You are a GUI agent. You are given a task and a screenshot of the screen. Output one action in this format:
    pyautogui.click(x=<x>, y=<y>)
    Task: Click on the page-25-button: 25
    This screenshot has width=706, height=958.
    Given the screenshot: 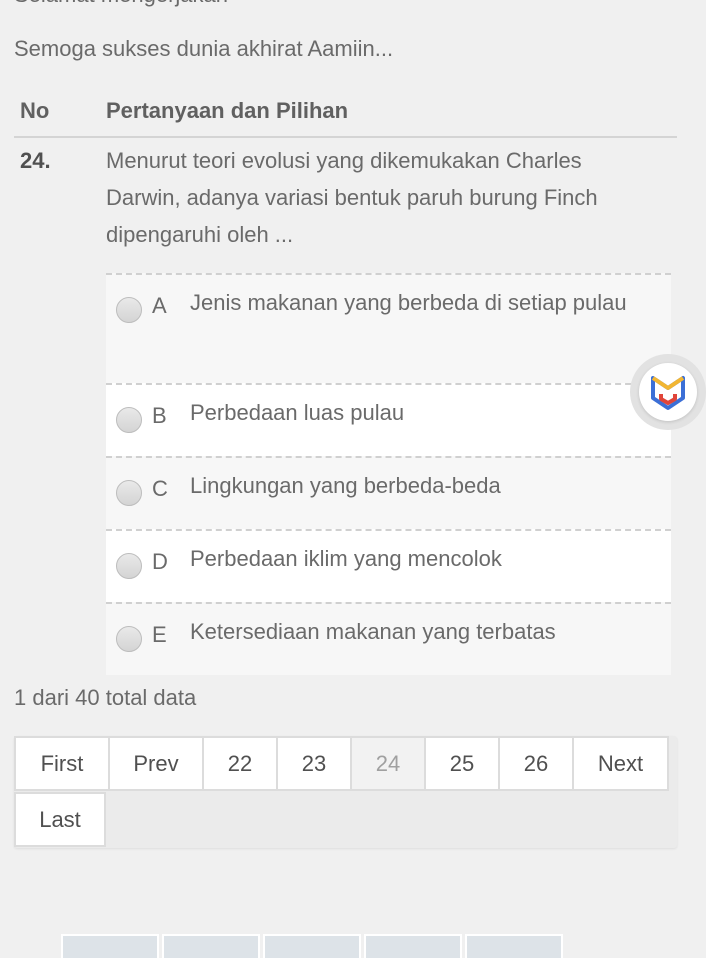 What is the action you would take?
    pyautogui.click(x=462, y=763)
    